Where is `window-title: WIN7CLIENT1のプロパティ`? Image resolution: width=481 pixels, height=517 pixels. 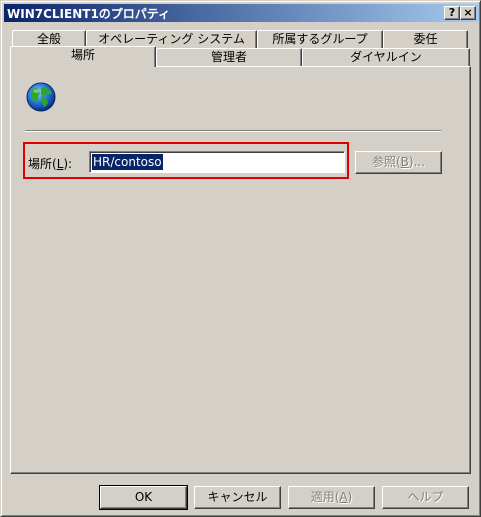
window-title: WIN7CLIENT1のプロパティ is located at coordinates (89, 14).